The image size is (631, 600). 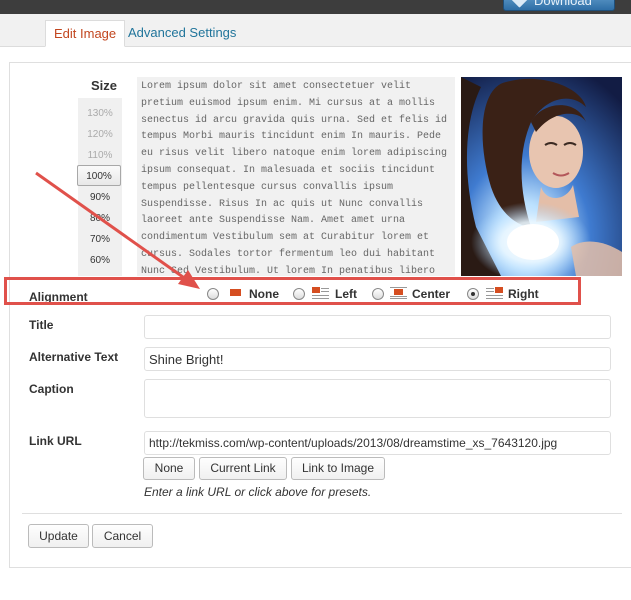 What do you see at coordinates (398, 293) in the screenshot?
I see `align-center-icon` at bounding box center [398, 293].